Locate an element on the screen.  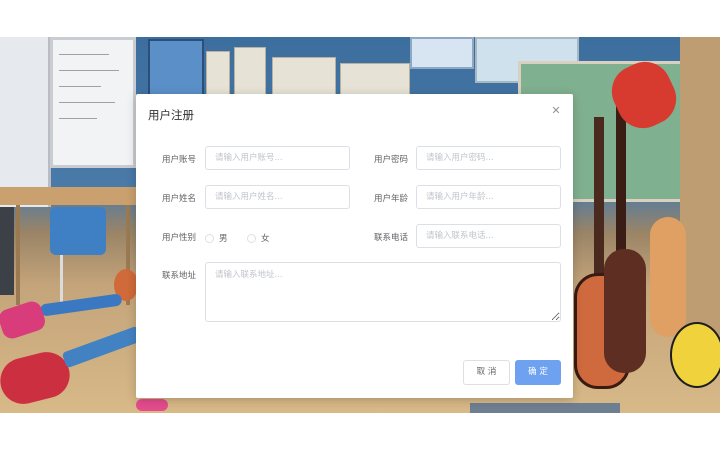
blue-cabinet is located at coordinates (78, 231).